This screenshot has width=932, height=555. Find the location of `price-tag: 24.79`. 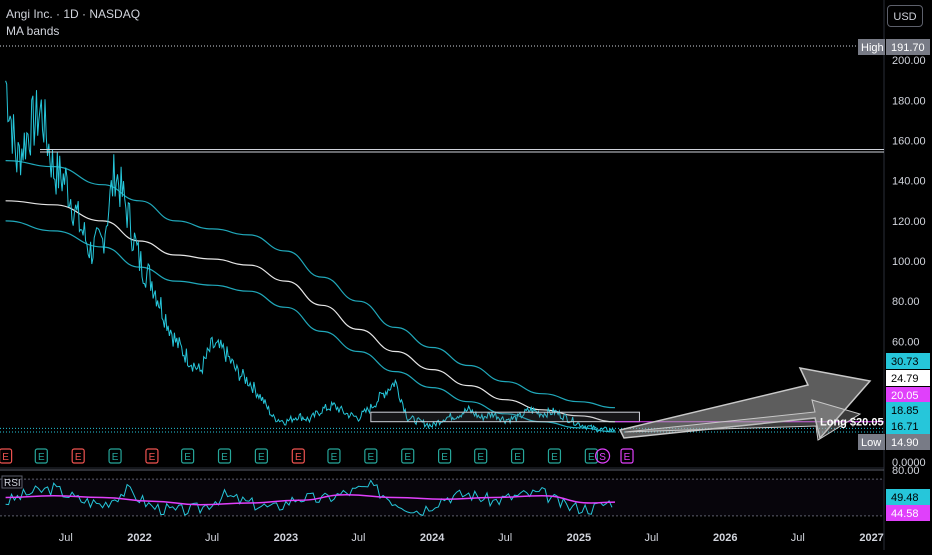

price-tag: 24.79 is located at coordinates (908, 378).